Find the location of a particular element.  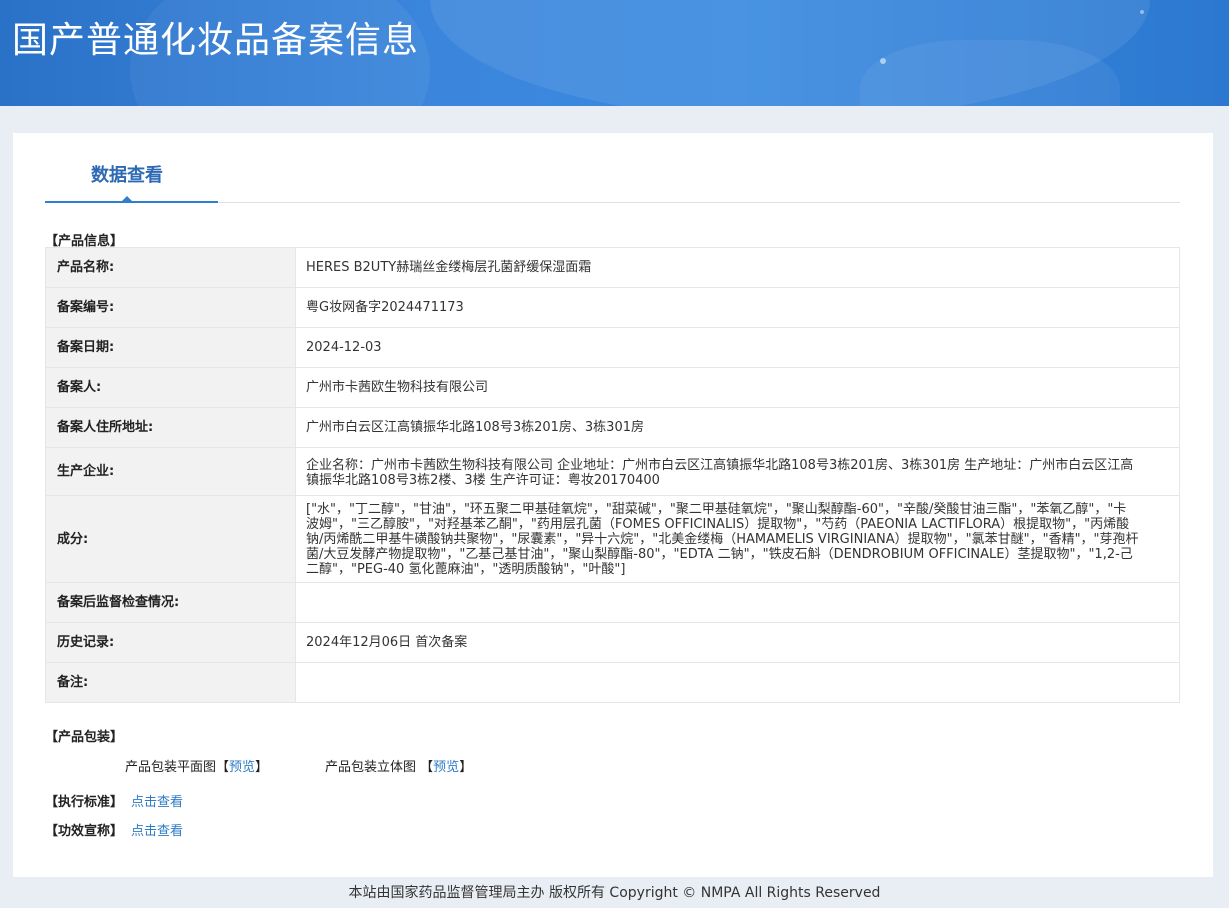

table-row: 备案后监督检查情况: is located at coordinates (612, 602).